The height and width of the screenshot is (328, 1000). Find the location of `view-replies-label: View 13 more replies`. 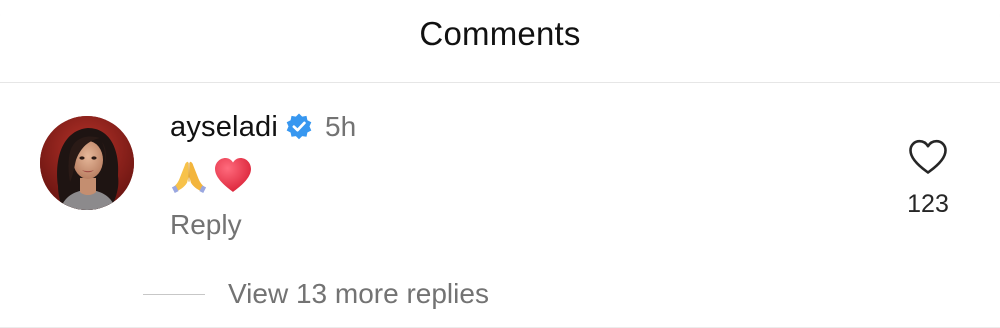

view-replies-label: View 13 more replies is located at coordinates (358, 293).